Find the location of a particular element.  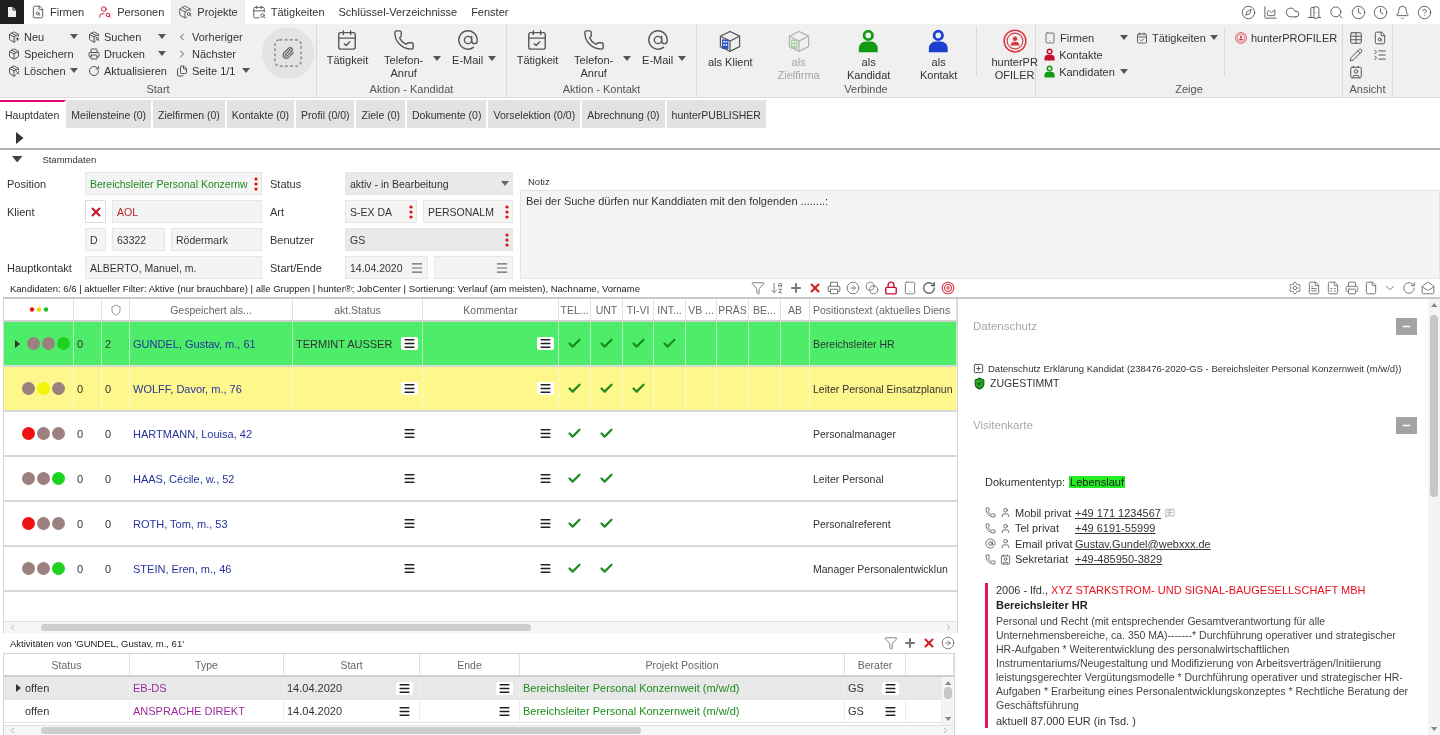

compass-icon is located at coordinates (1248, 12).